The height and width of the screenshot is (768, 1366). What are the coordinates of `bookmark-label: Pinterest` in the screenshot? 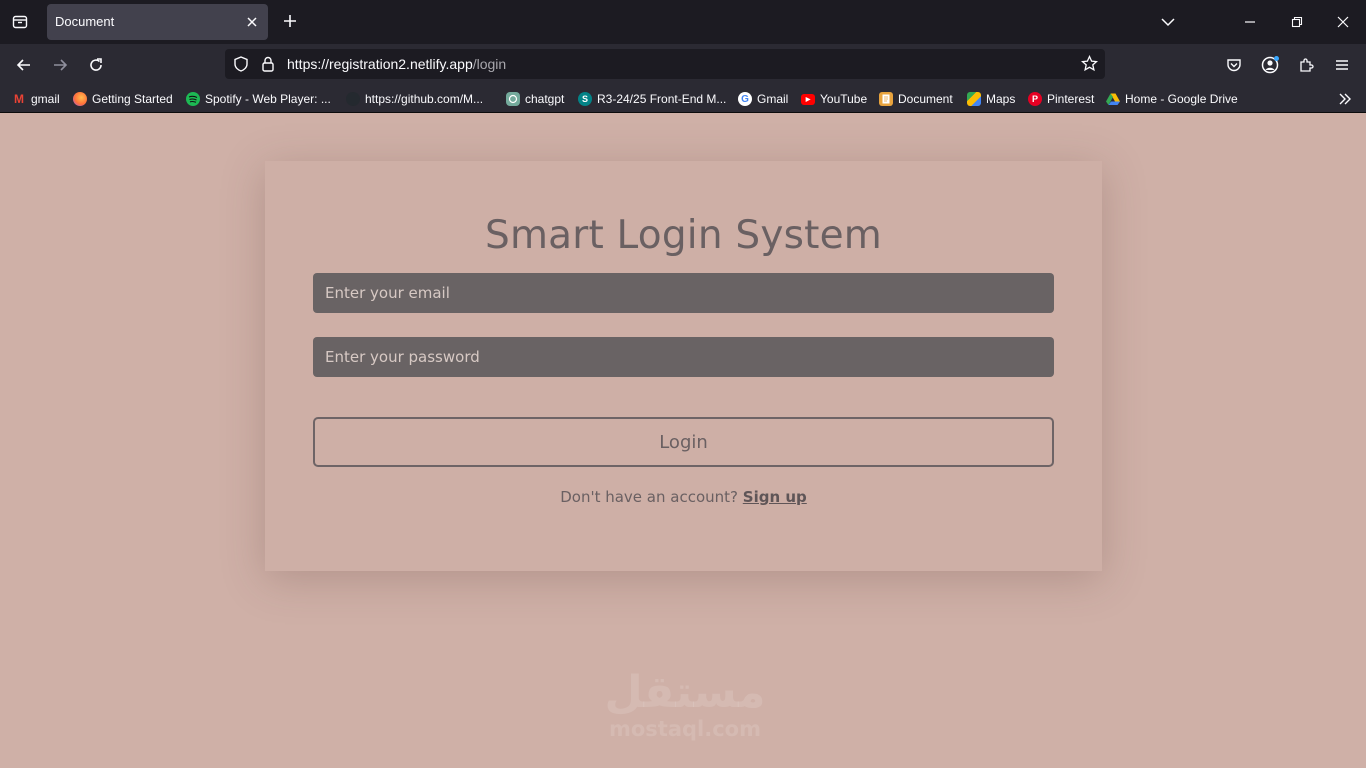 It's located at (1071, 99).